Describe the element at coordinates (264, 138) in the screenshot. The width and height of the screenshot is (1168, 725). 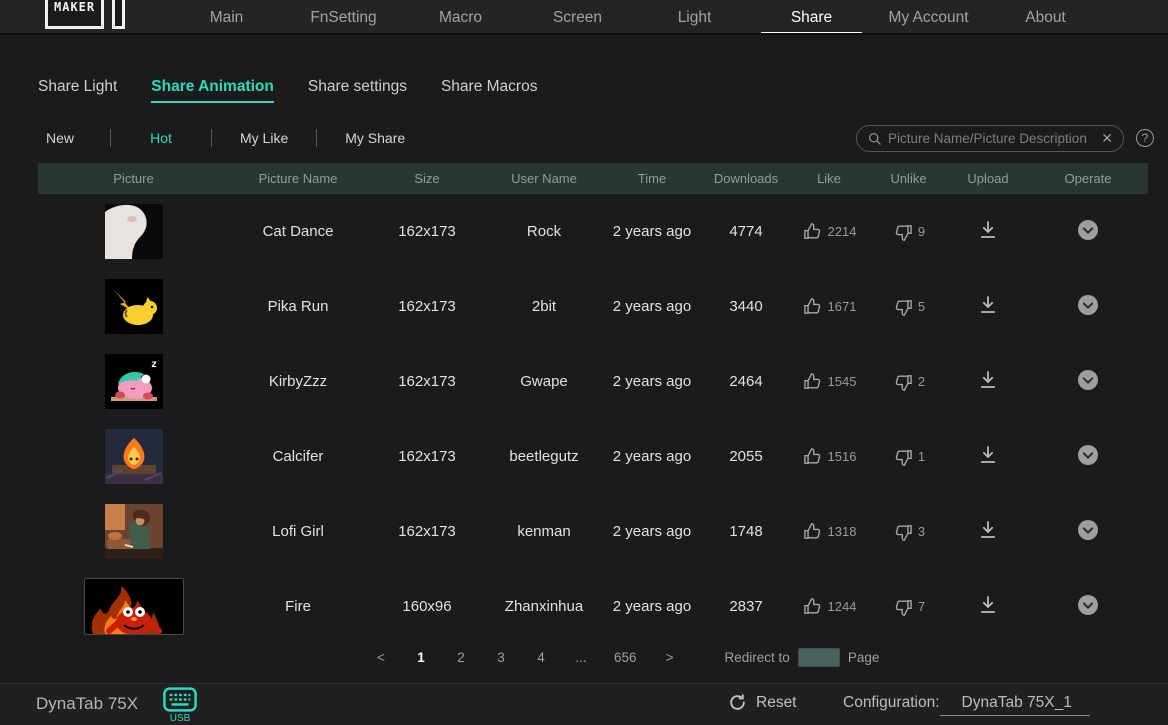
I see `filter-my-like: My Like` at that location.